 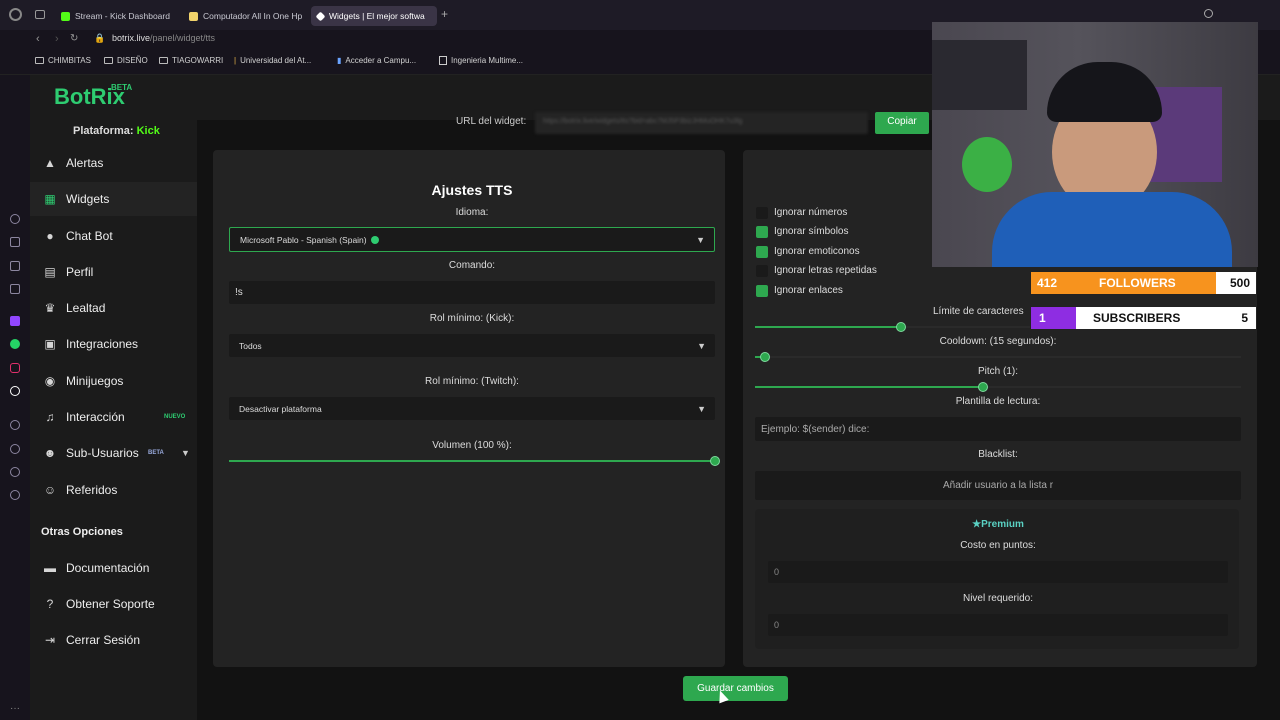 I want to click on sidebar-item-referidos: ☺ Referidos, so click(x=113, y=490).